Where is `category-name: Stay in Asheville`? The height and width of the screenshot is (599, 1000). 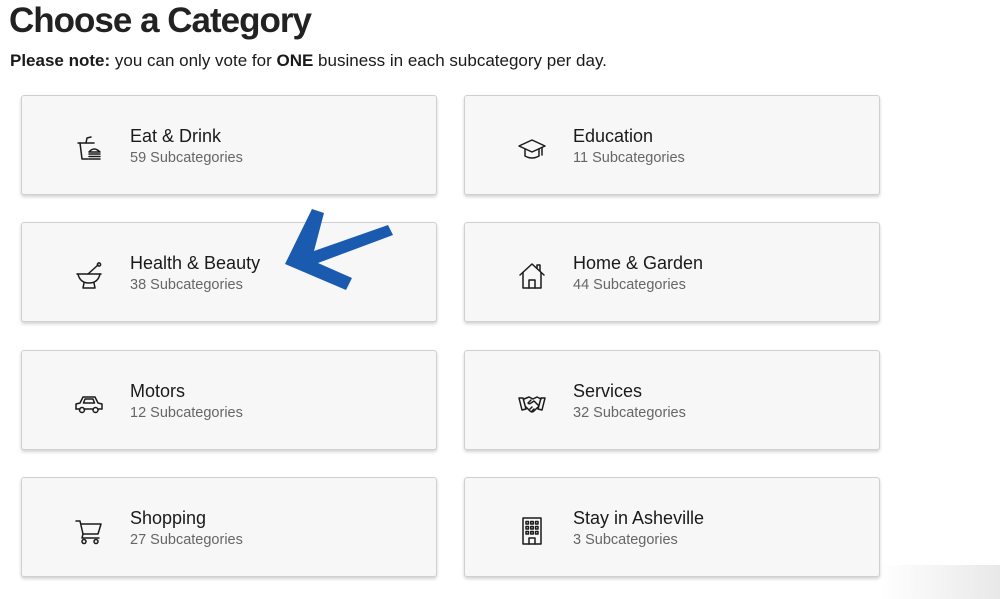
category-name: Stay in Asheville is located at coordinates (639, 518).